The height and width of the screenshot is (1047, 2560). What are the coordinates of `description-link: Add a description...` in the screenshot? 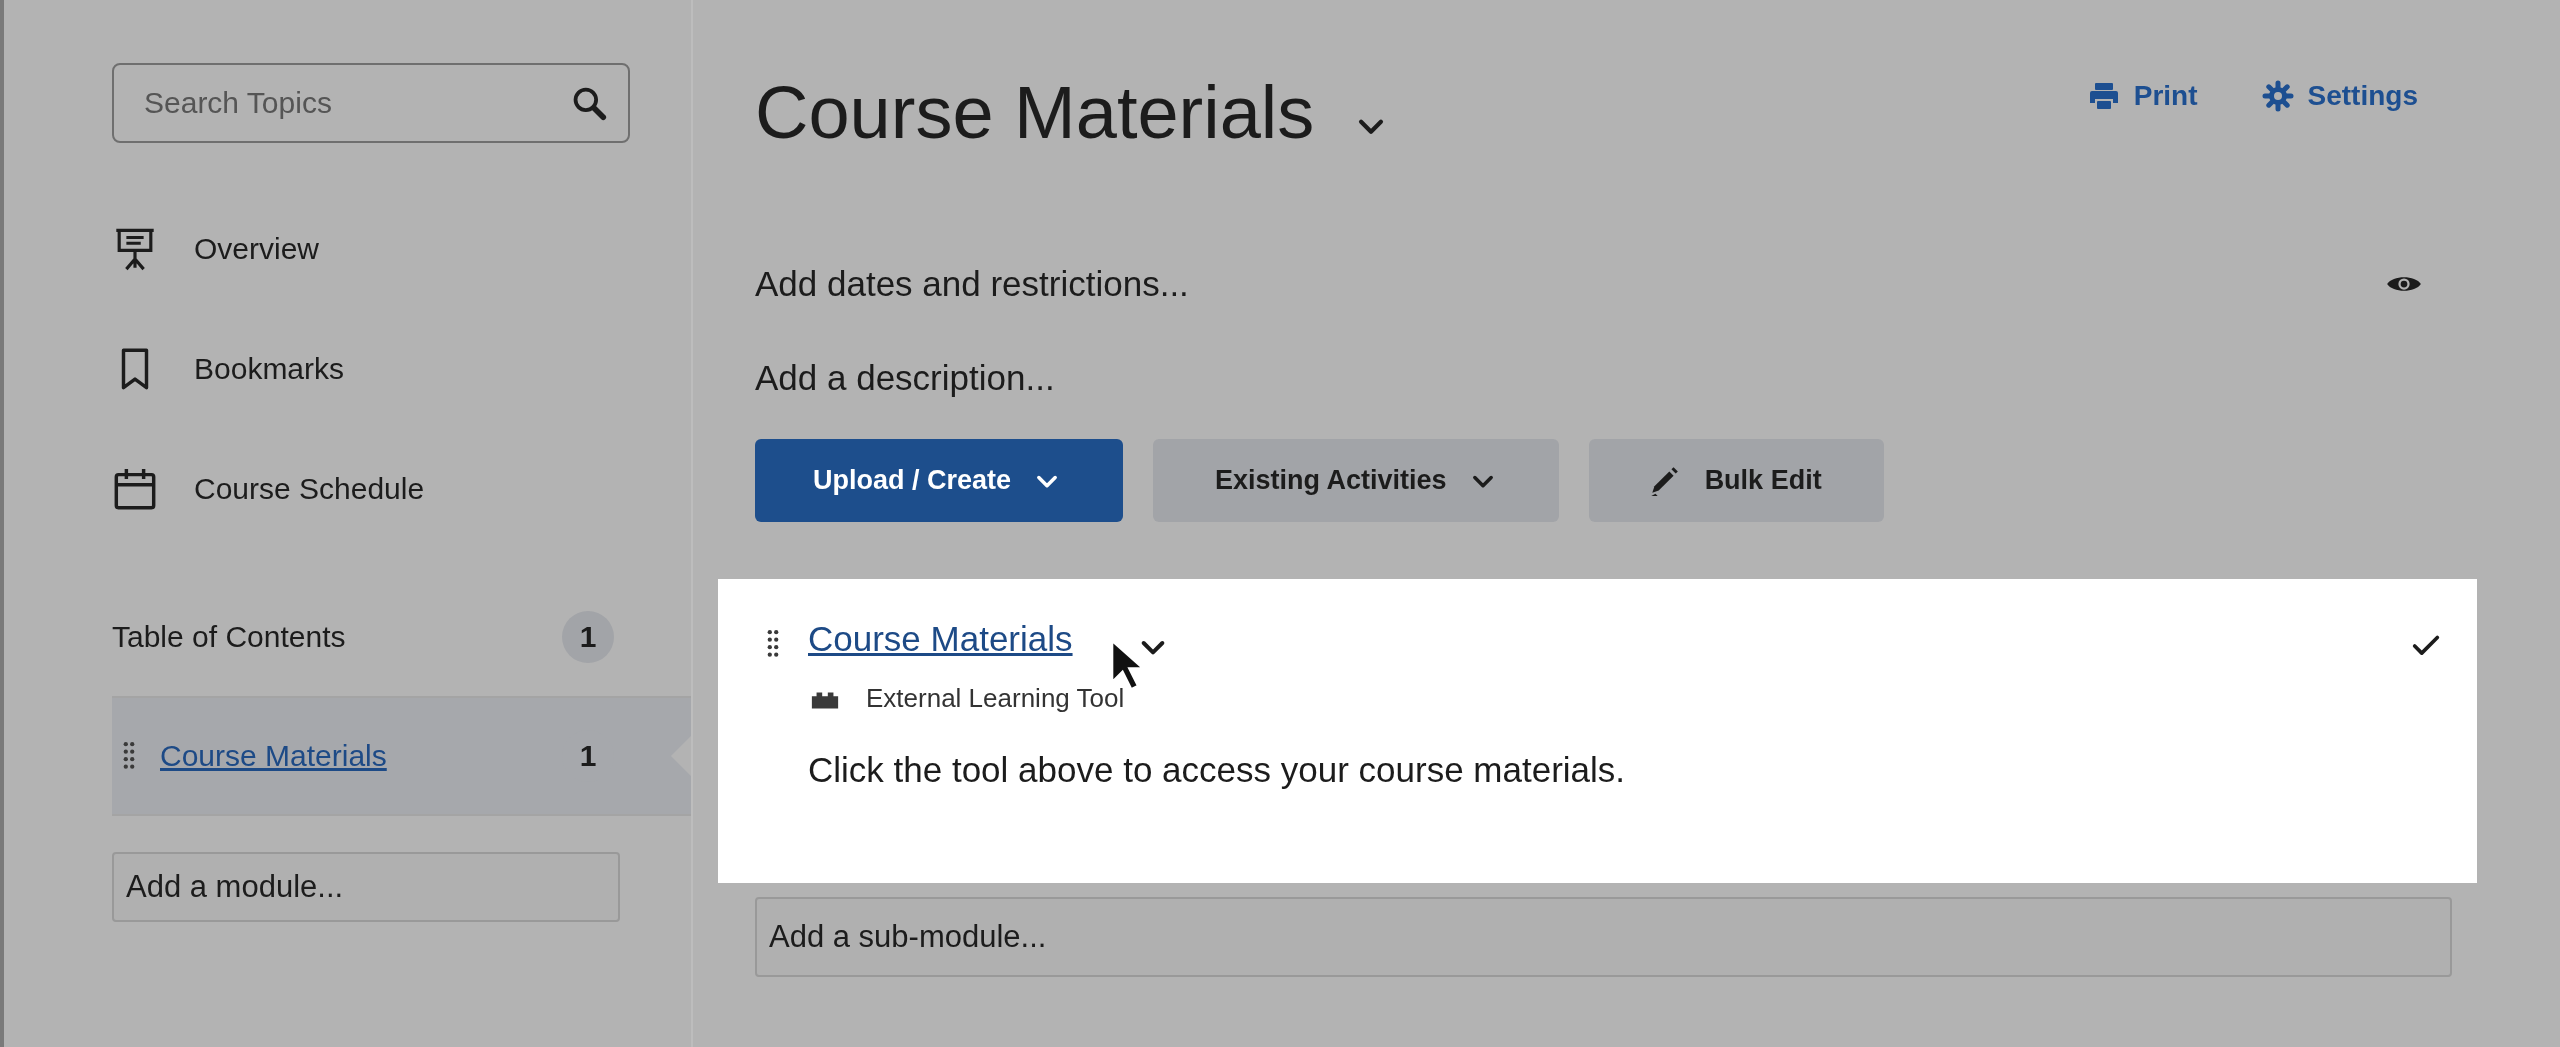 It's located at (905, 378).